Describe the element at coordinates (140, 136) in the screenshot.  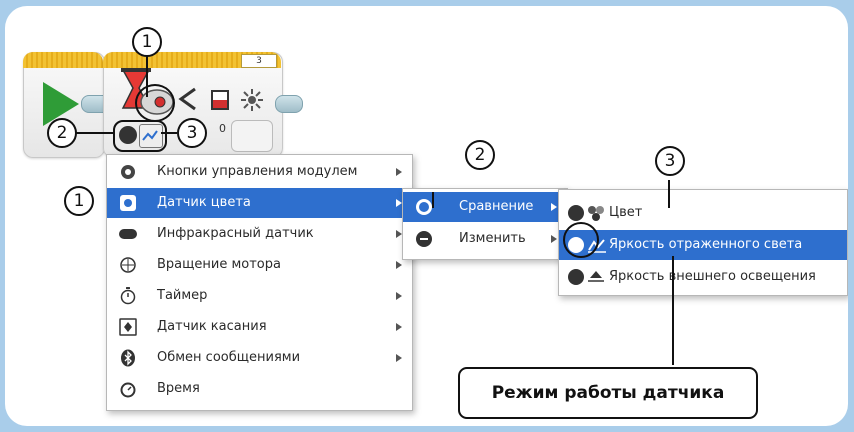
I see `mode-buttons-ring` at that location.